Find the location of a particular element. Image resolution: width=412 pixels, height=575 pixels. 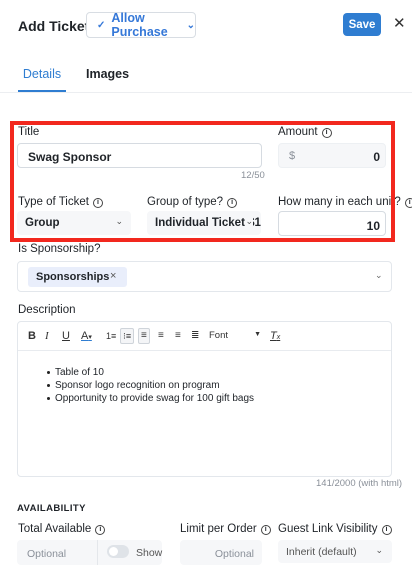

list-item: Sponsor logo recognition on program is located at coordinates (146, 385).